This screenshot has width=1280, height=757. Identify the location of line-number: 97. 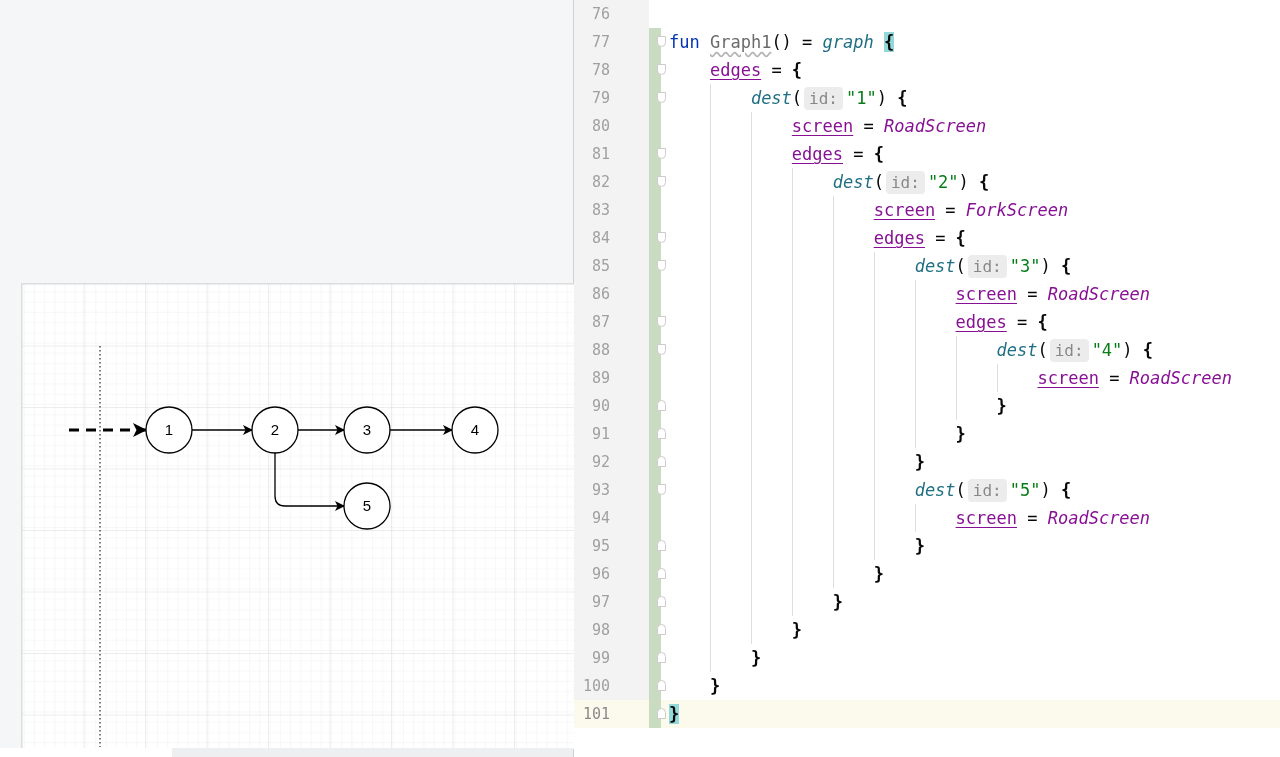
(611, 602).